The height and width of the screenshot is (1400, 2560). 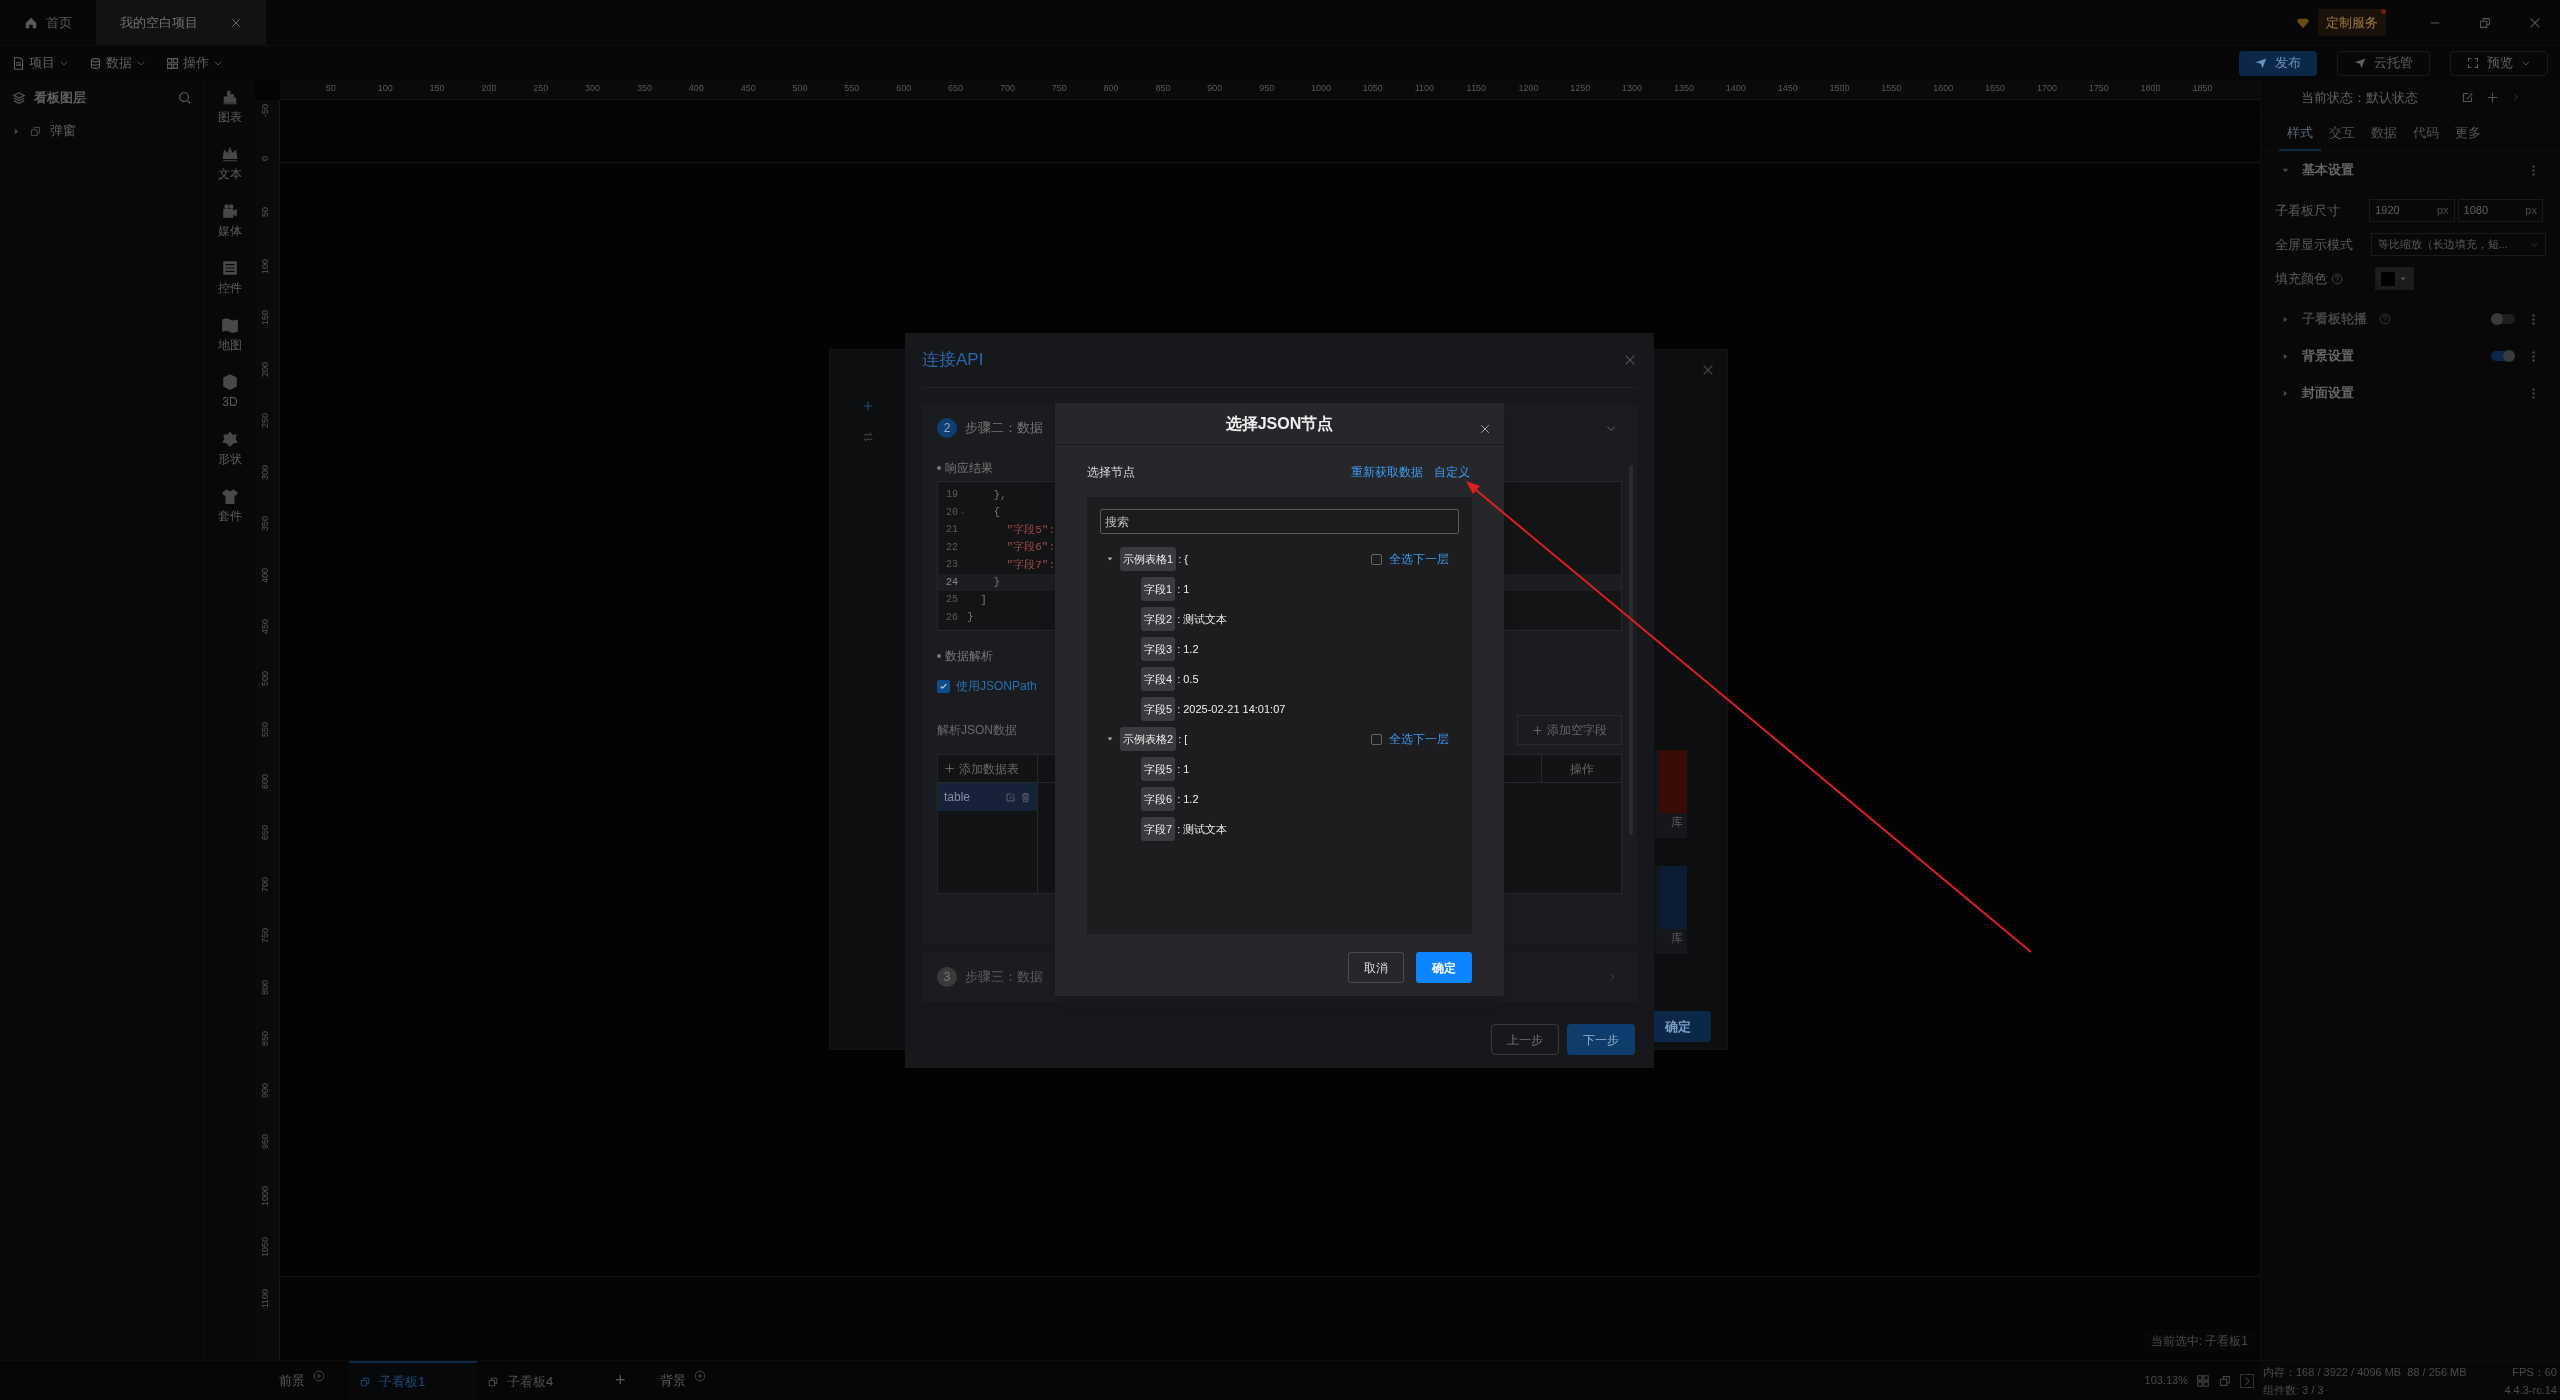 I want to click on node-value: : 1, so click(x=1183, y=589).